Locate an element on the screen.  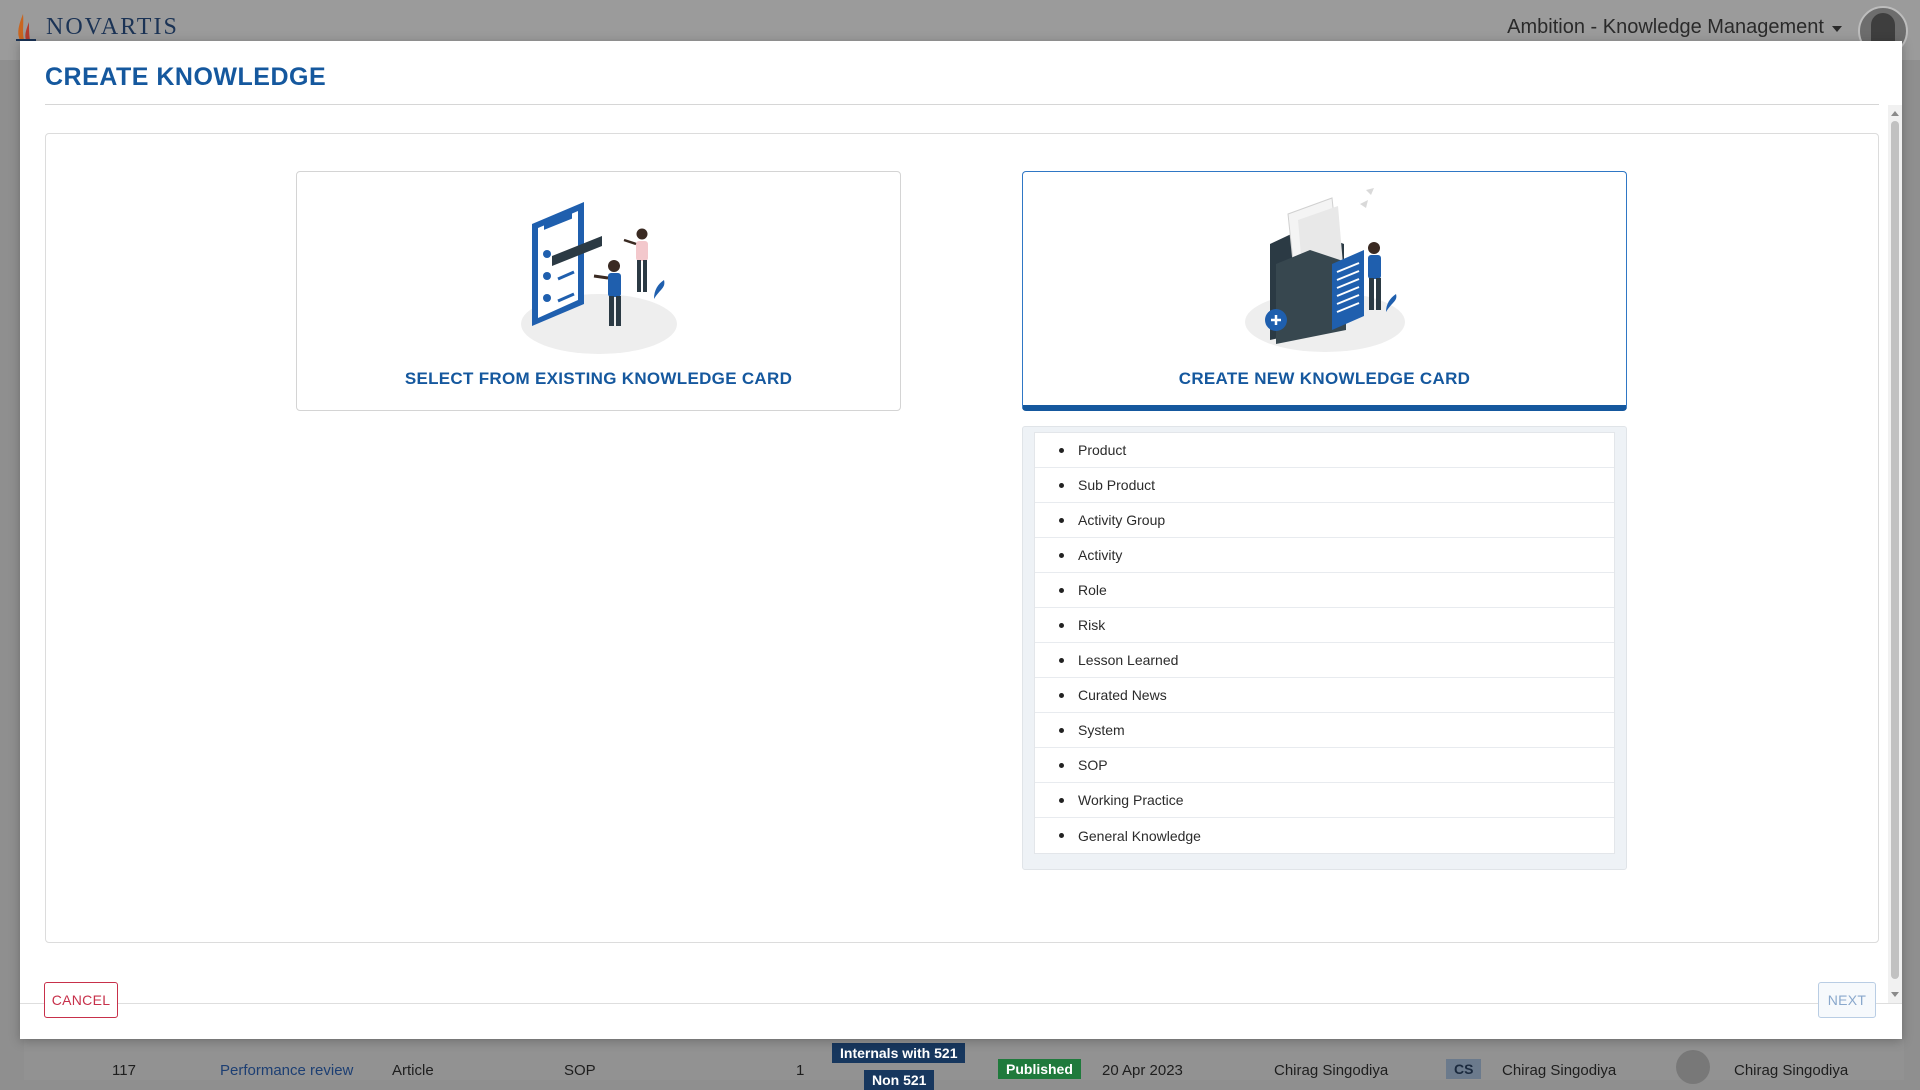
list-item: Activity is located at coordinates (1324, 555).